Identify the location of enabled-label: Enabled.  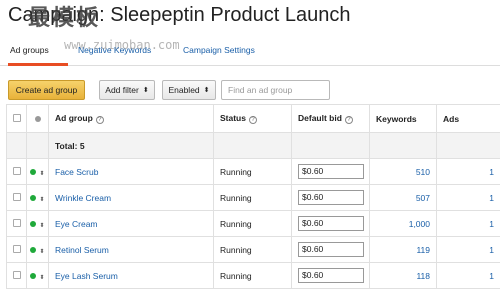
(184, 90).